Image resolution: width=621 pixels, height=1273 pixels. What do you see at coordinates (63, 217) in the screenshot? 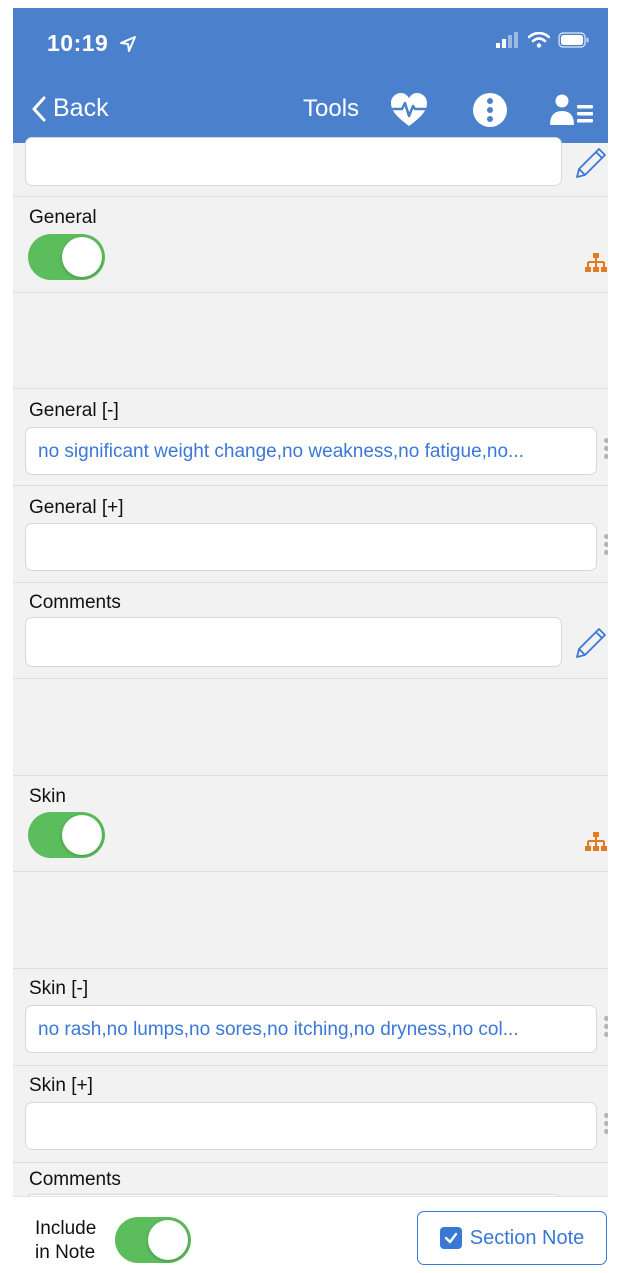
I see `general-label: General` at bounding box center [63, 217].